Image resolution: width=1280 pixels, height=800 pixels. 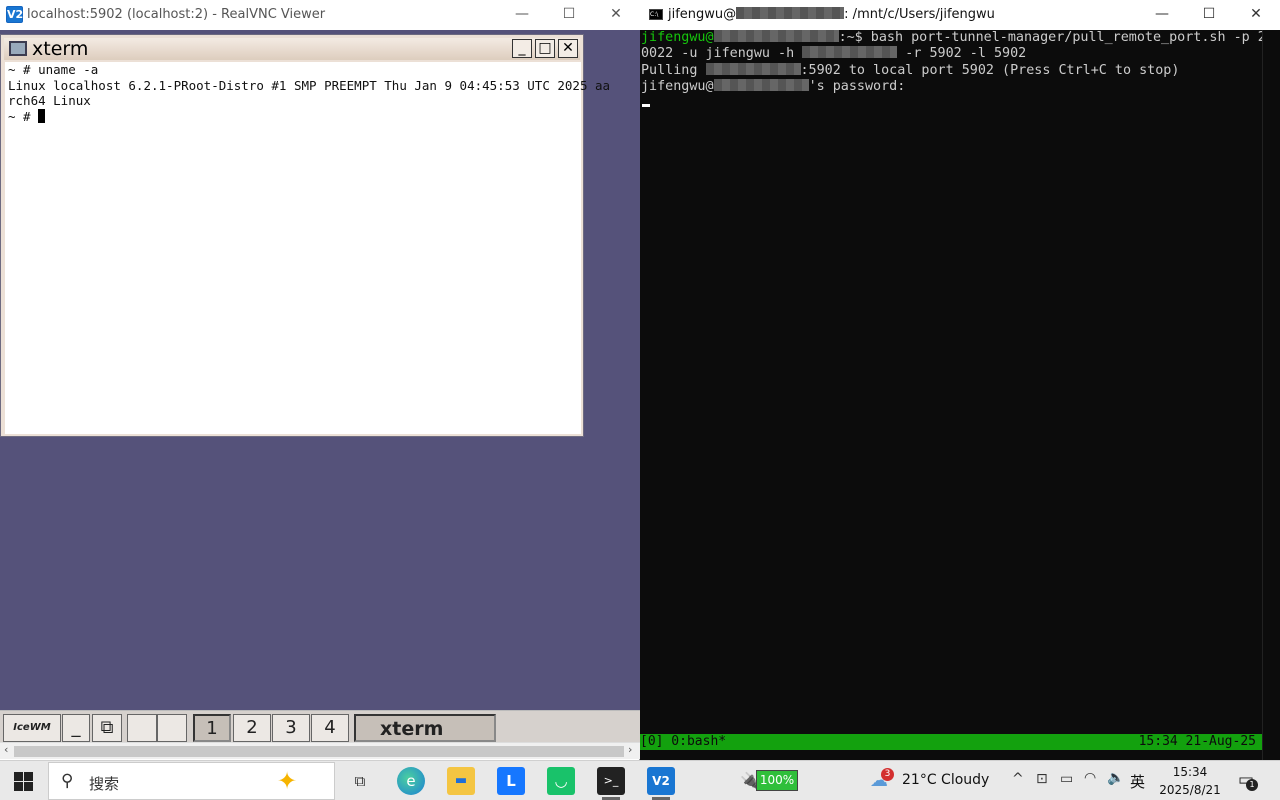 I want to click on realvnc-taskbar-icon: V2, so click(x=661, y=781).